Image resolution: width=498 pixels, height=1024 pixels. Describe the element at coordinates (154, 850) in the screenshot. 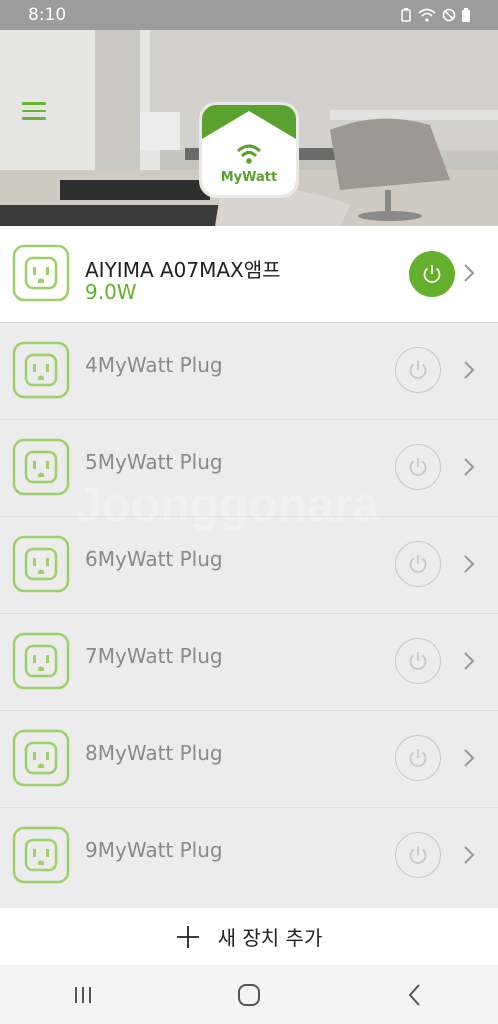

I see `device-name: 9MyWatt Plug` at that location.